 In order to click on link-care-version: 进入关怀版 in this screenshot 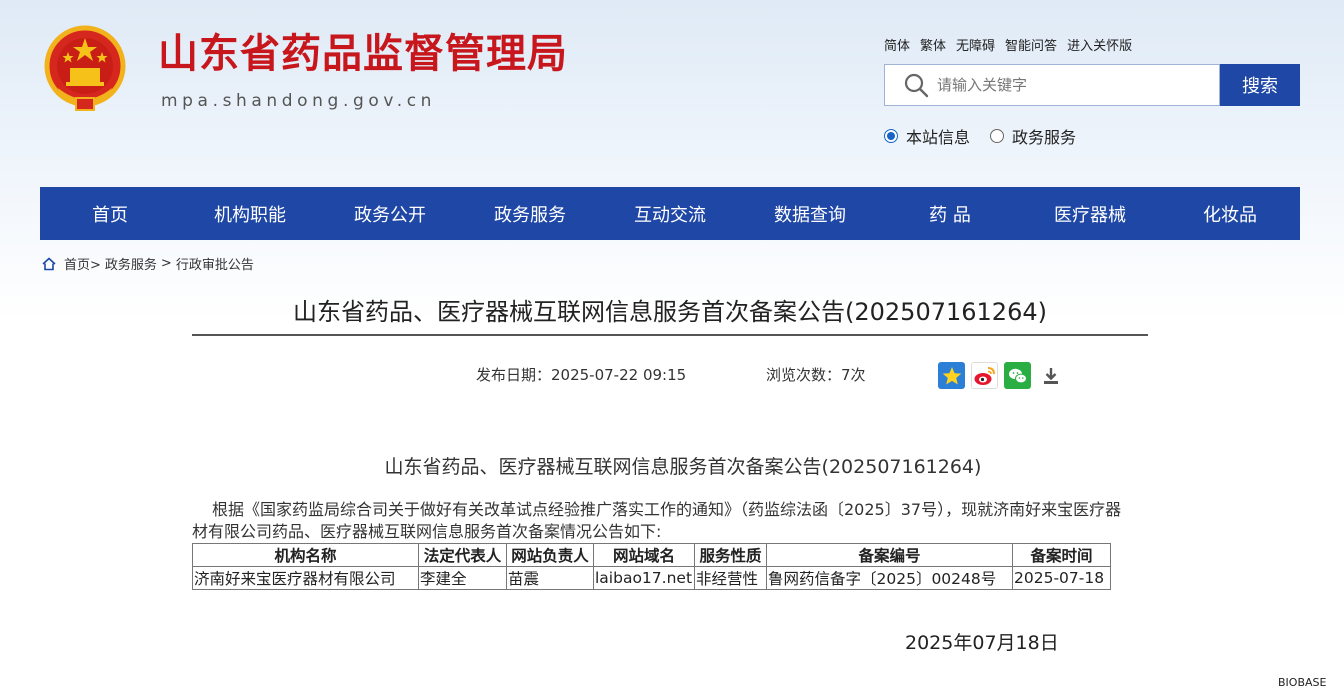, I will do `click(1099, 44)`.